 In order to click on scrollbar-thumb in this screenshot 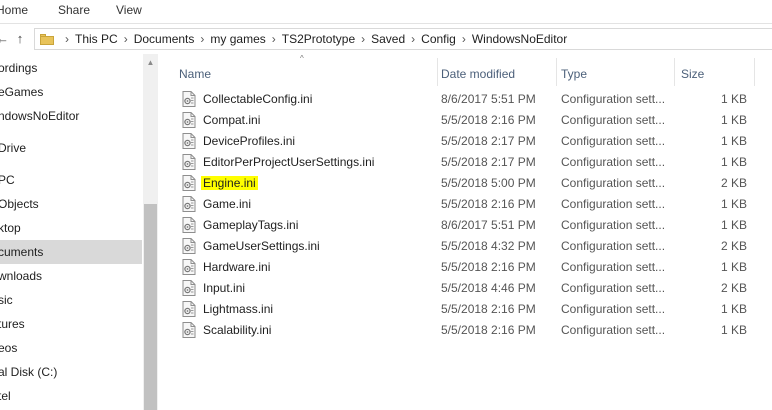, I will do `click(150, 307)`.